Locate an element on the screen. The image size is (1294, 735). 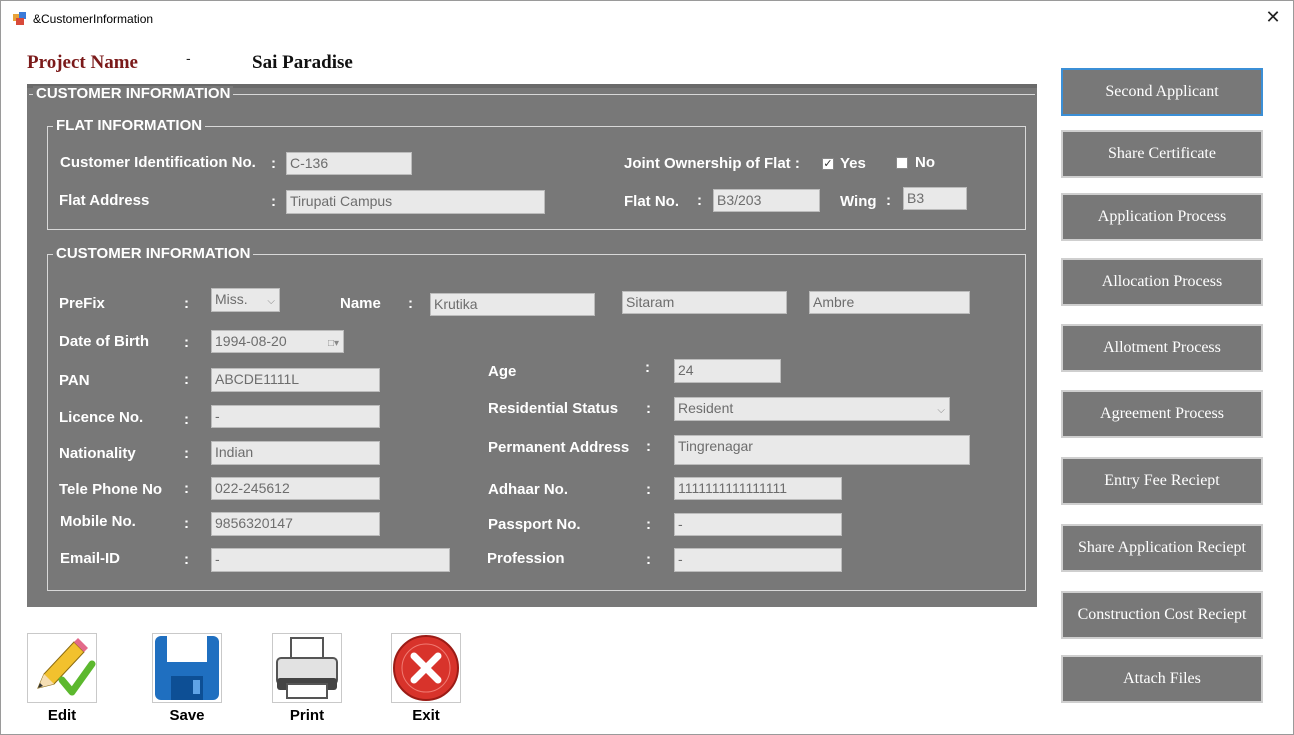
exit-button is located at coordinates (426, 668).